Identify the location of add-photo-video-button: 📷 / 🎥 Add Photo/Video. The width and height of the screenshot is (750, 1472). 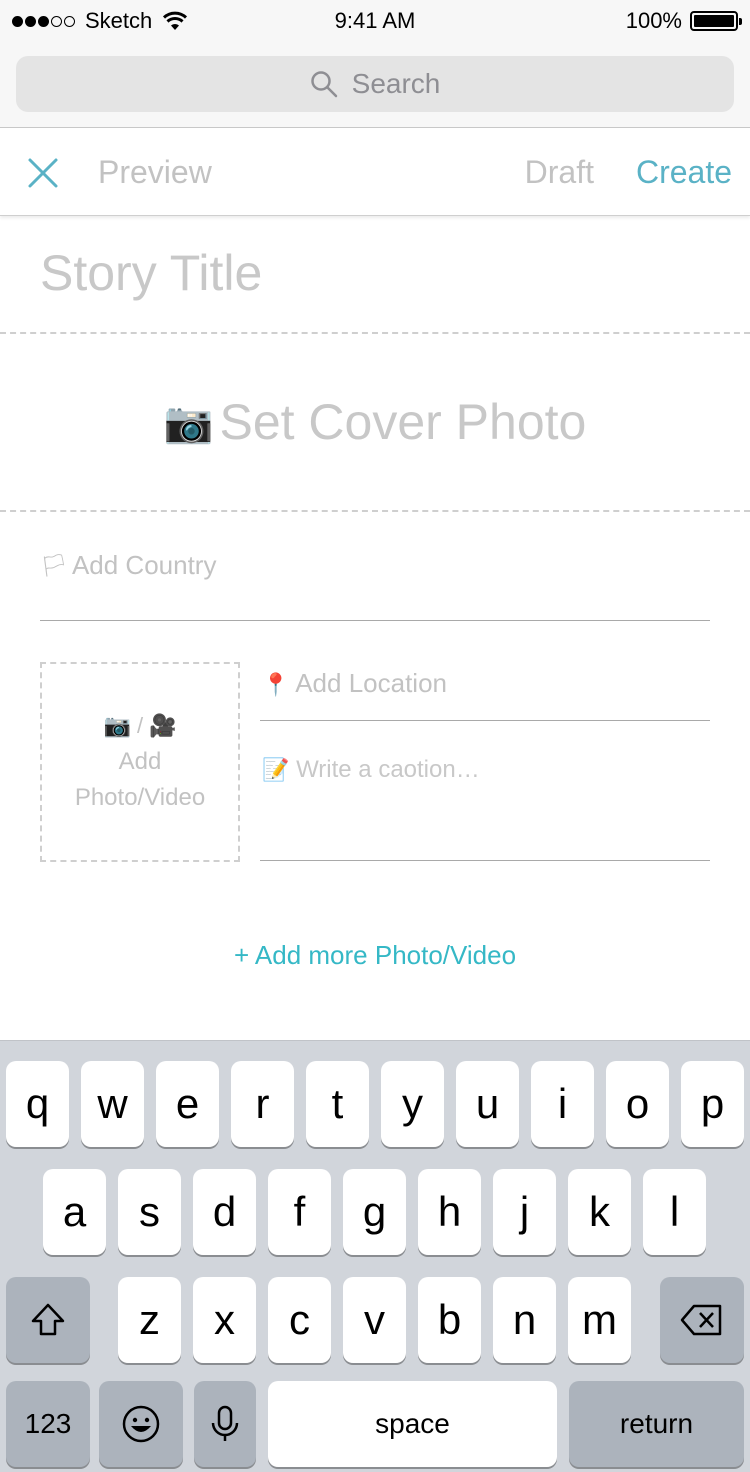
(140, 762).